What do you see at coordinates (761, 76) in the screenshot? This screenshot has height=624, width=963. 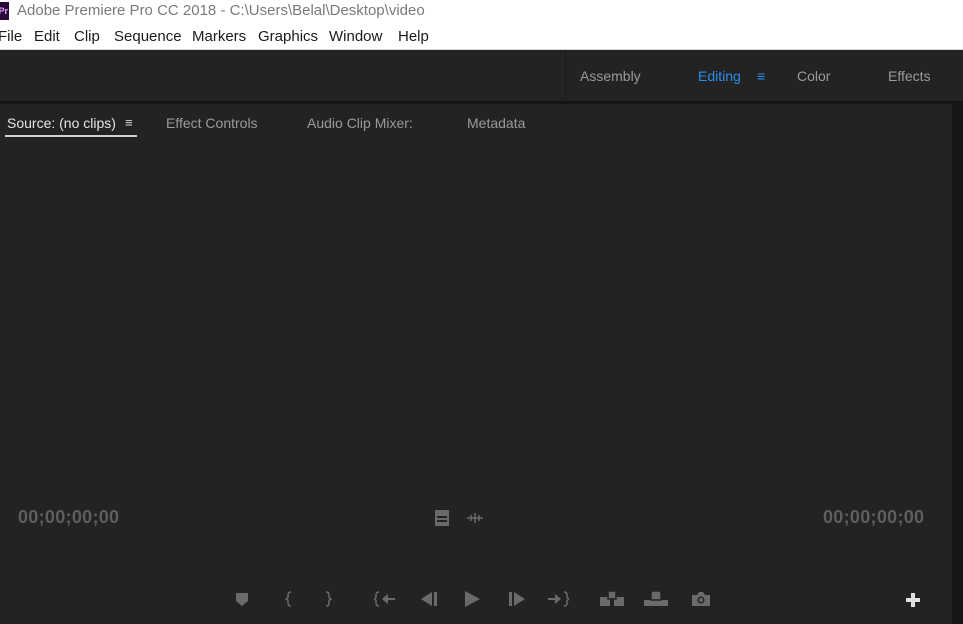 I see `workspace-menu-icon: ≡` at bounding box center [761, 76].